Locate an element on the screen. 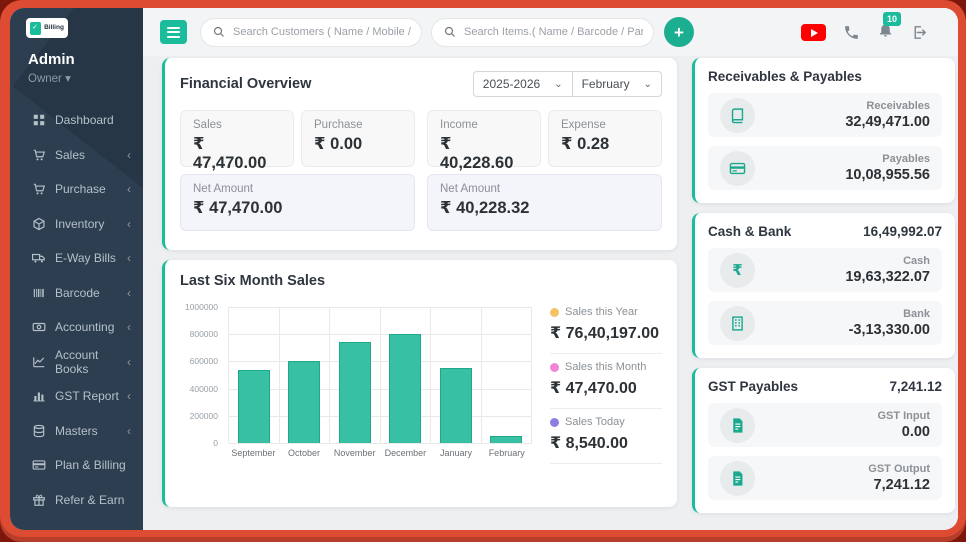 This screenshot has height=542, width=966. bank-icon is located at coordinates (737, 323).